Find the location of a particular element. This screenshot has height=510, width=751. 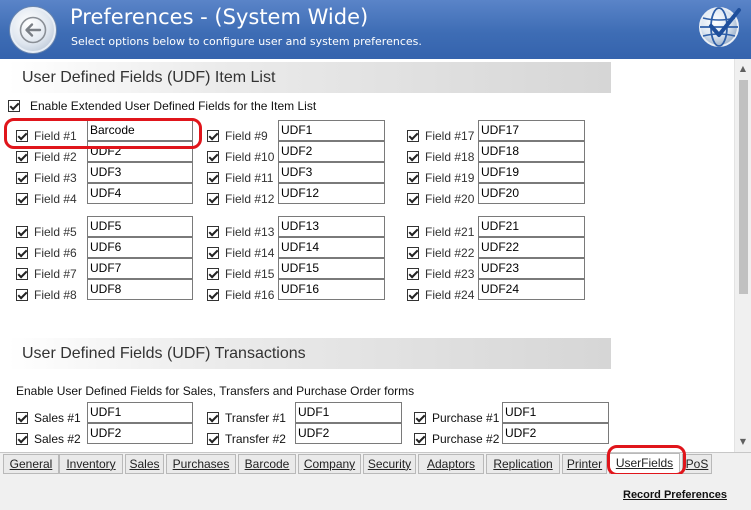

tab-sales: Sales is located at coordinates (144, 464).